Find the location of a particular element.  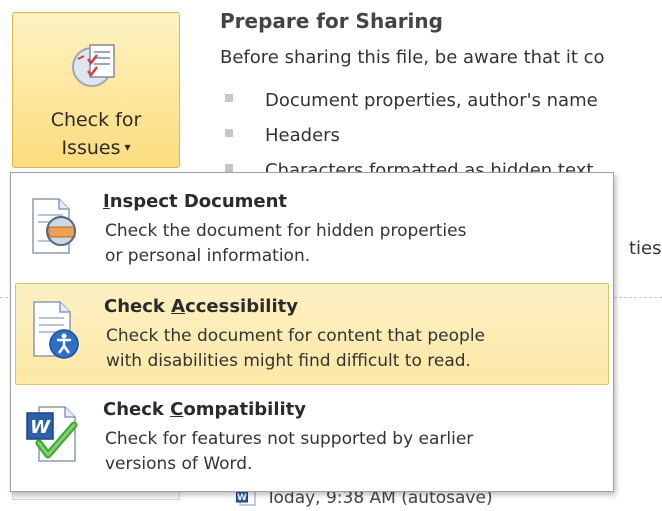

bullet-item: Document properties, author's name is located at coordinates (440, 100).